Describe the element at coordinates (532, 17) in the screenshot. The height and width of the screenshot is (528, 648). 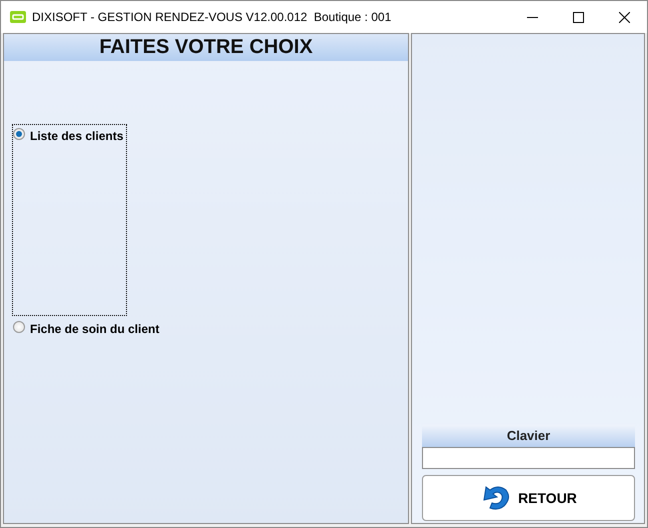
I see `minimize-icon` at that location.